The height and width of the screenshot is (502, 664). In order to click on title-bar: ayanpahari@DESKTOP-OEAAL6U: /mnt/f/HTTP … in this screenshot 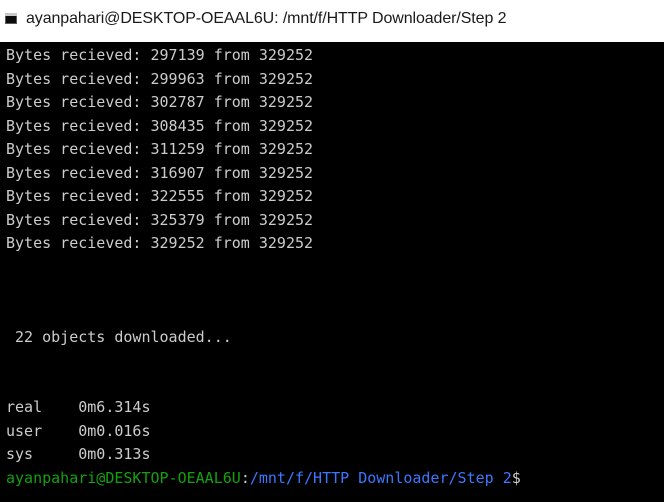, I will do `click(332, 21)`.